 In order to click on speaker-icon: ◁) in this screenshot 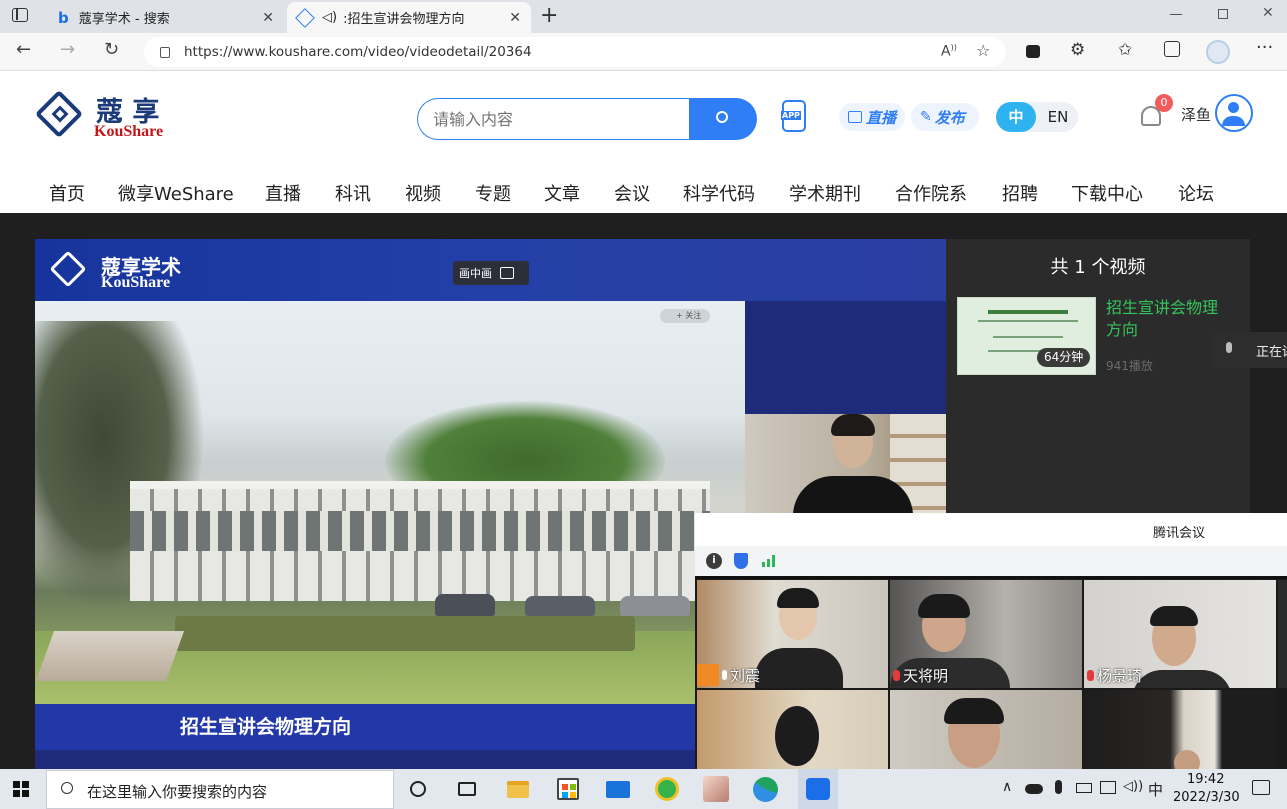, I will do `click(329, 17)`.